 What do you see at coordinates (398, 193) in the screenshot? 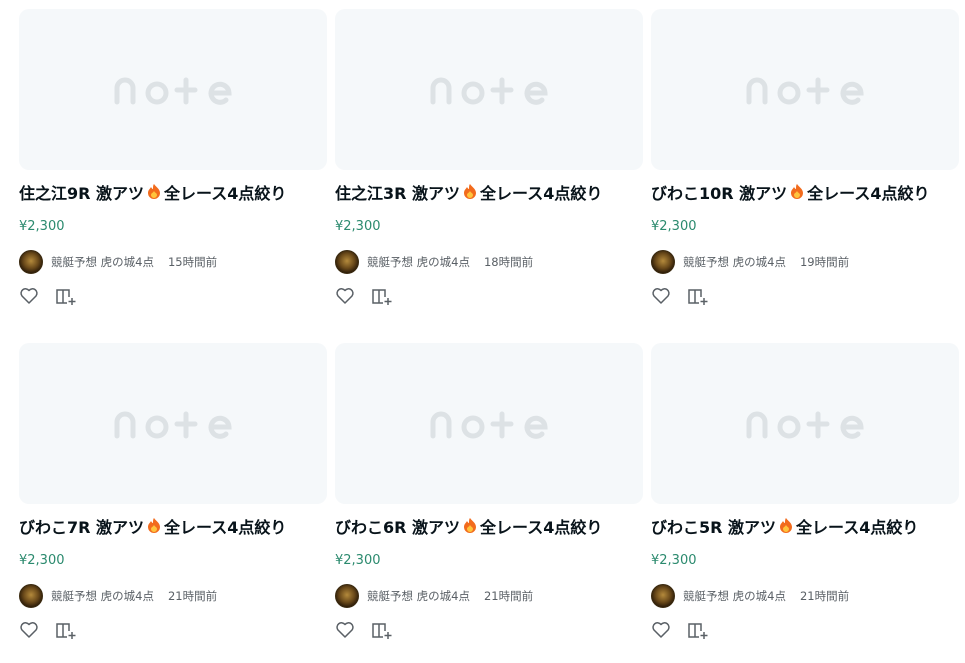
I see `title-text: 住之江3R 激アツ` at bounding box center [398, 193].